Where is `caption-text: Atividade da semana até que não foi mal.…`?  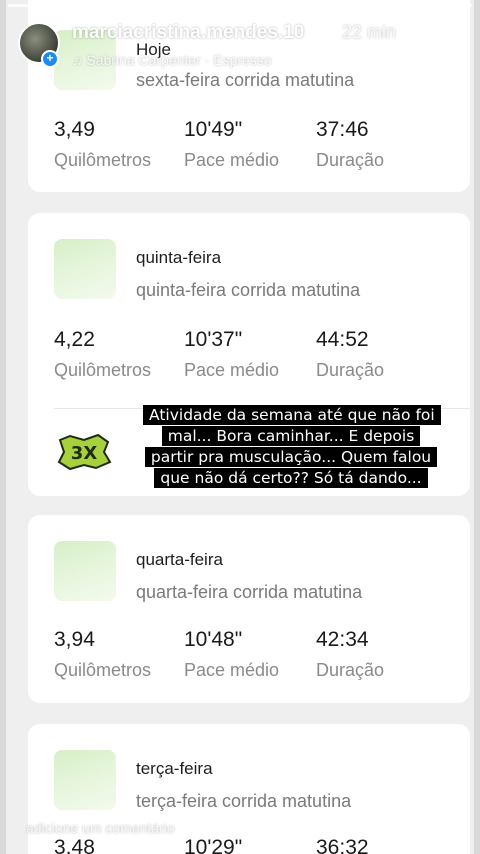 caption-text: Atividade da semana até que não foi mal.… is located at coordinates (292, 446).